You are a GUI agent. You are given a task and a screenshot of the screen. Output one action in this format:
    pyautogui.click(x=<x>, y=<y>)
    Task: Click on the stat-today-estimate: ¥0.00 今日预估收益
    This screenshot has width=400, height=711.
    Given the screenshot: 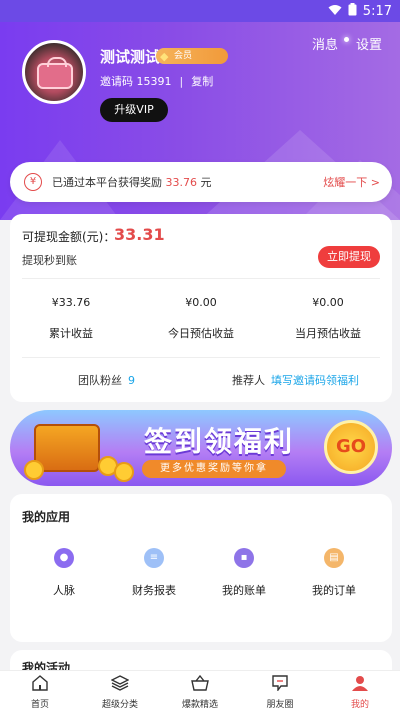 What is the action you would take?
    pyautogui.click(x=201, y=318)
    